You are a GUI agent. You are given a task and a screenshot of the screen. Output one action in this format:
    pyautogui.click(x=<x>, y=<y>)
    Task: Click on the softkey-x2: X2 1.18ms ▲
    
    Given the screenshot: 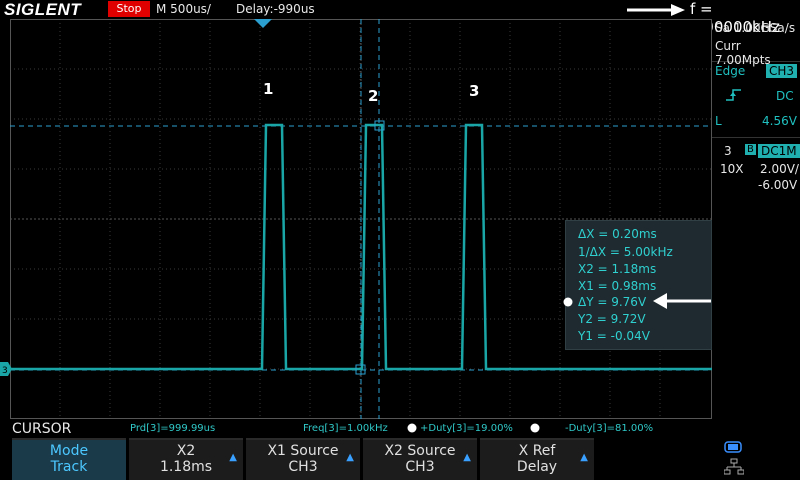 What is the action you would take?
    pyautogui.click(x=186, y=459)
    